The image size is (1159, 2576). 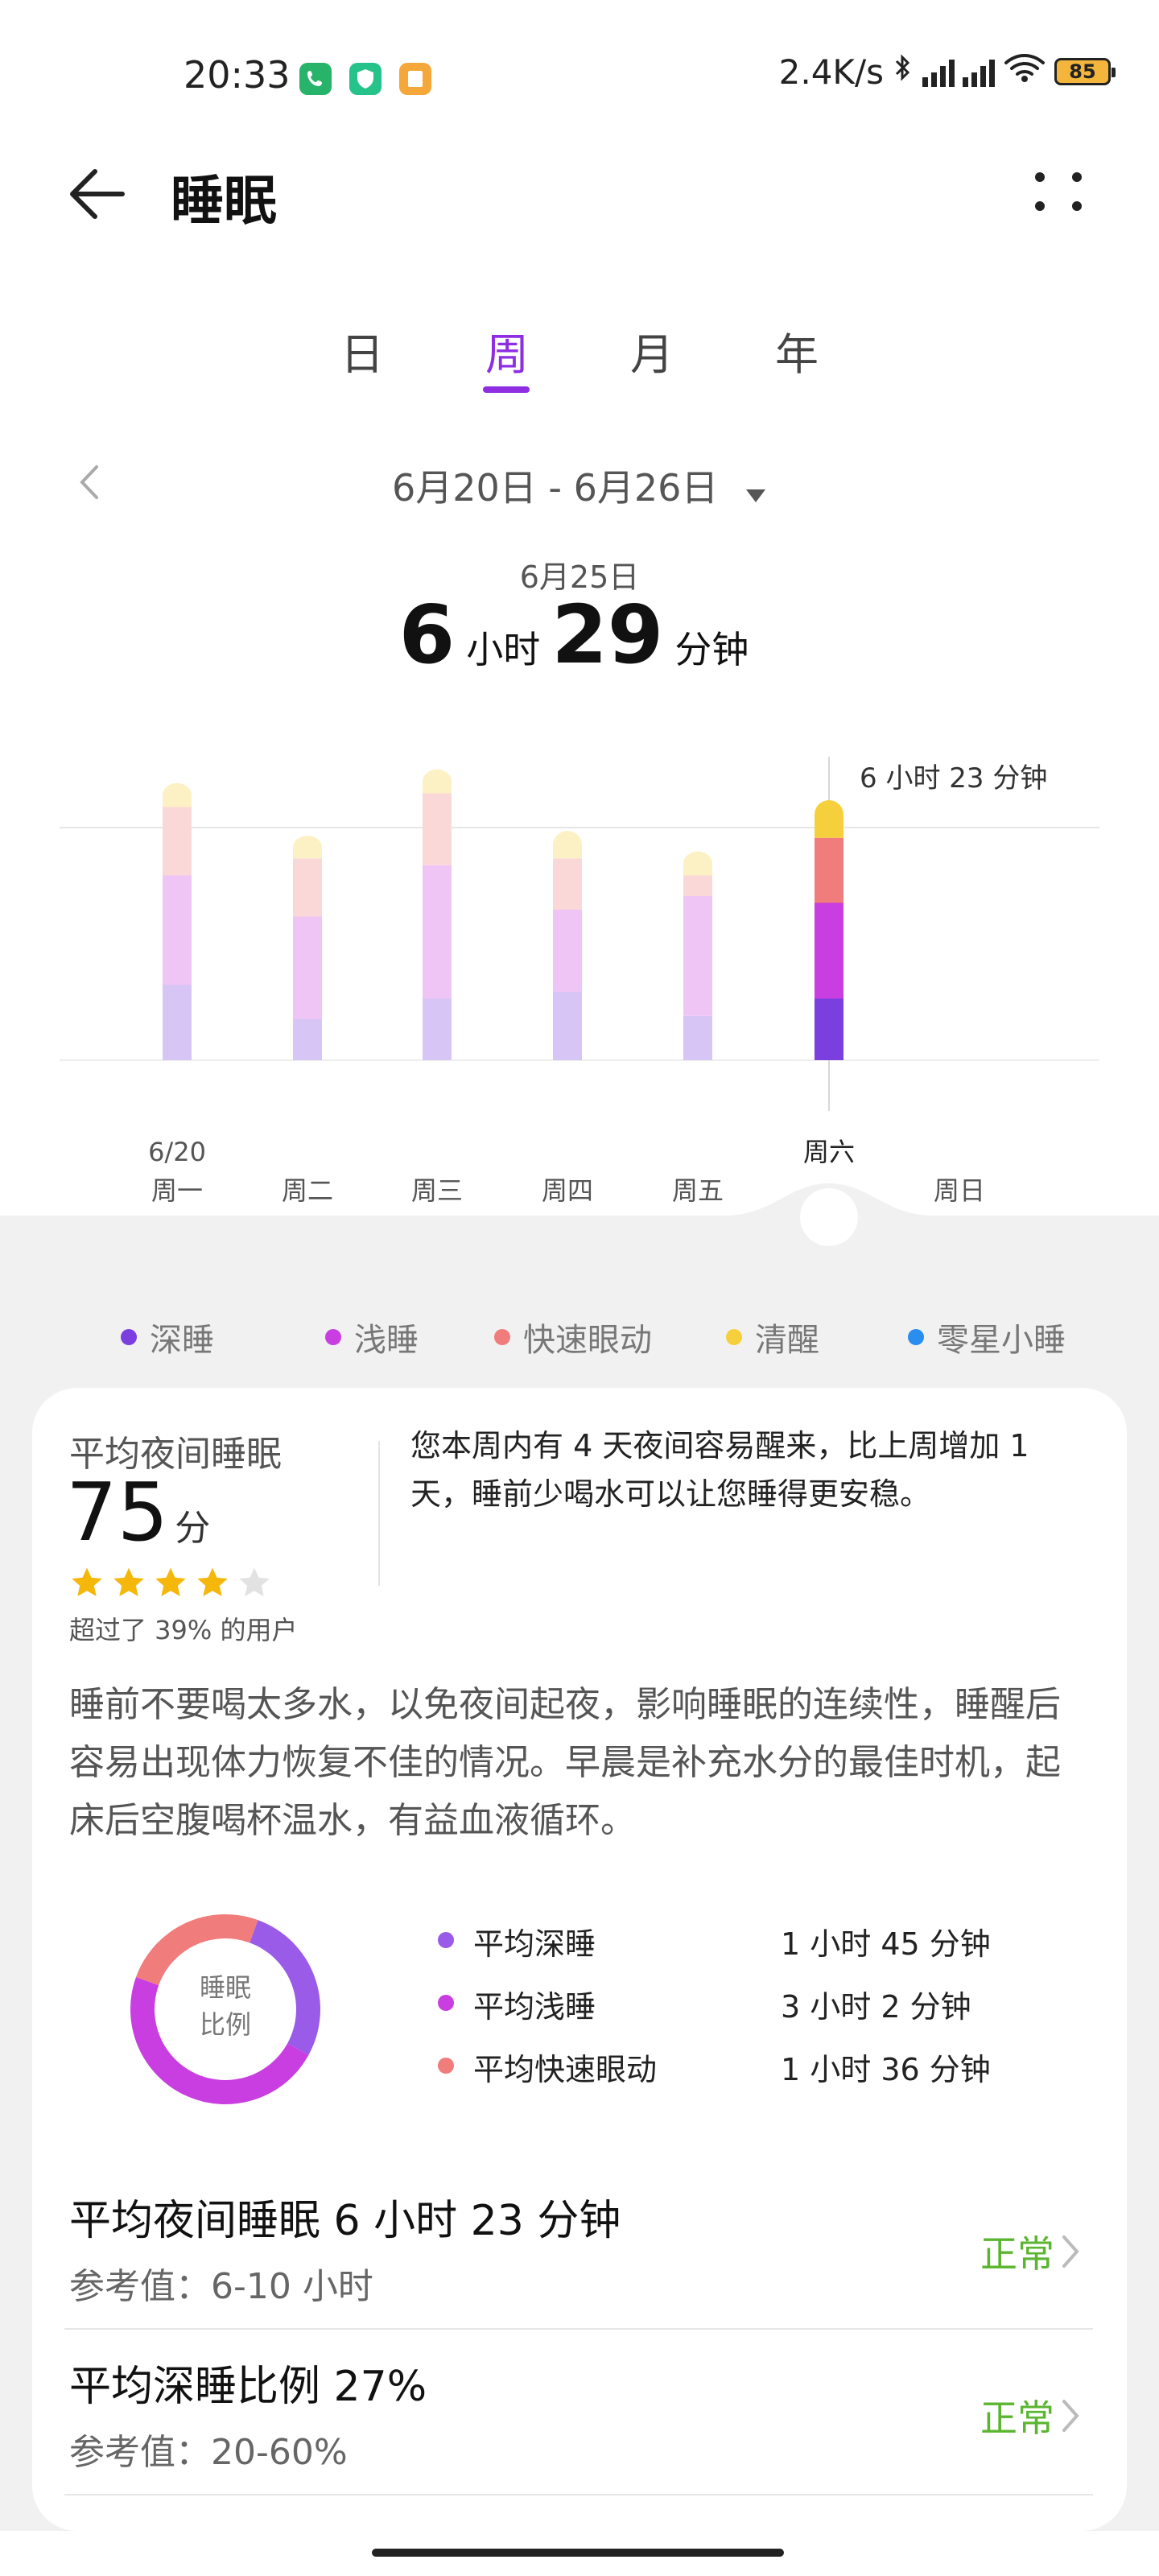 What do you see at coordinates (386, 1340) in the screenshot?
I see `legend-label: 浅睡` at bounding box center [386, 1340].